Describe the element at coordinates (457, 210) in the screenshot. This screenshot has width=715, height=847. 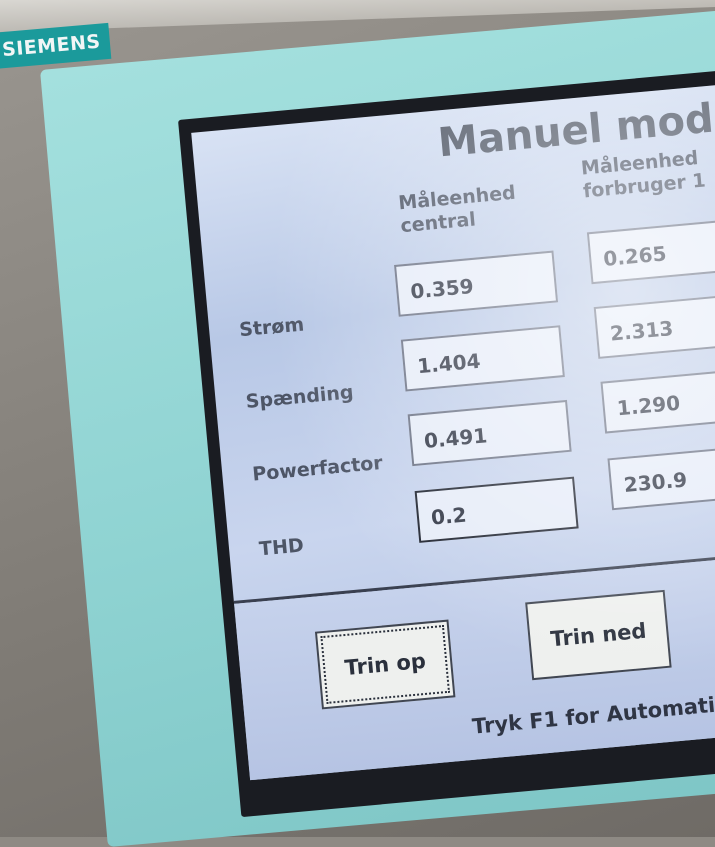
I see `column-header-central: Måleenhed central` at that location.